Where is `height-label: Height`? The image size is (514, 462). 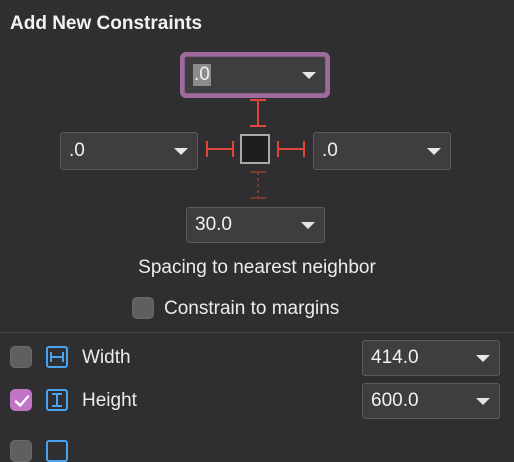 height-label: Height is located at coordinates (109, 400).